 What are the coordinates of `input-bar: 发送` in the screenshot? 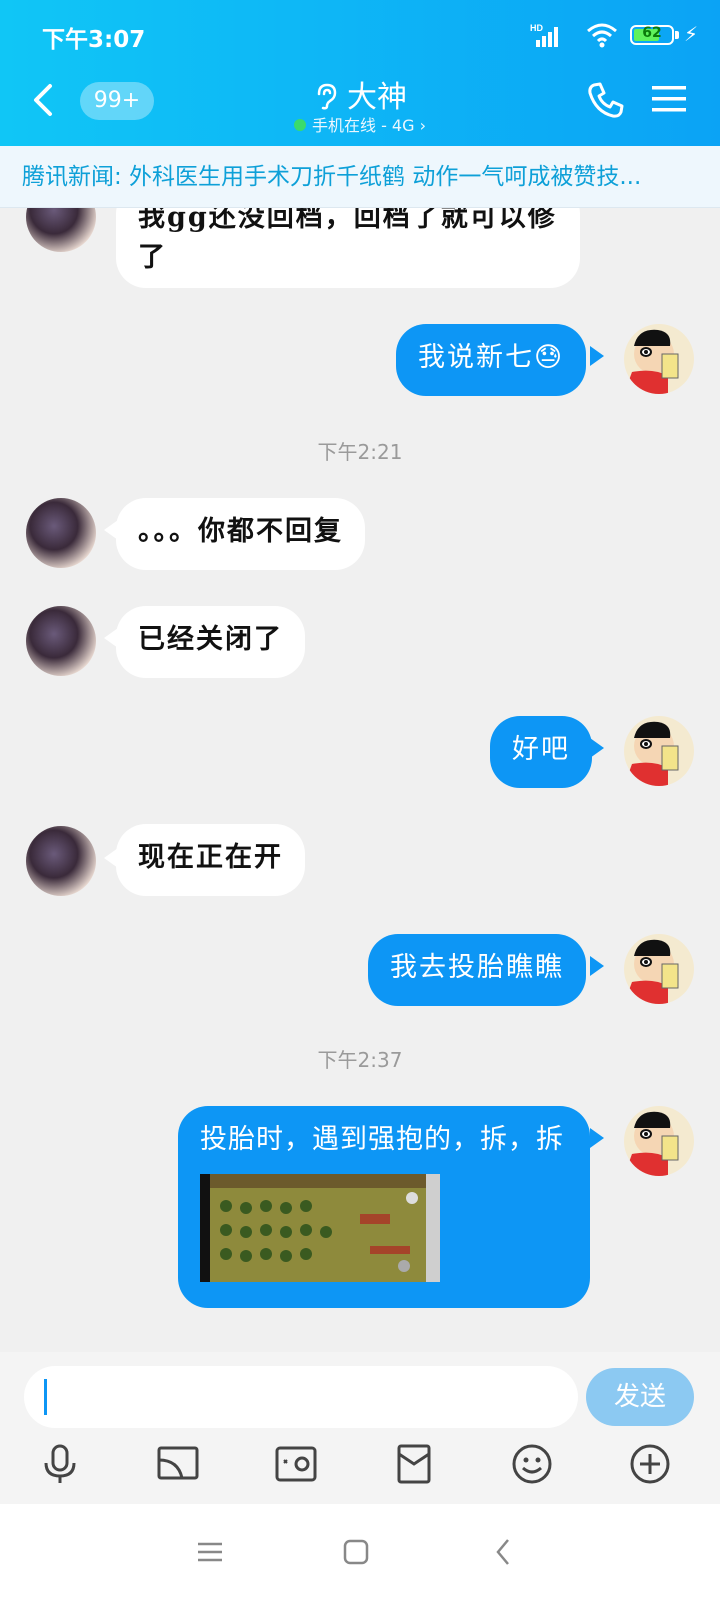 It's located at (360, 1428).